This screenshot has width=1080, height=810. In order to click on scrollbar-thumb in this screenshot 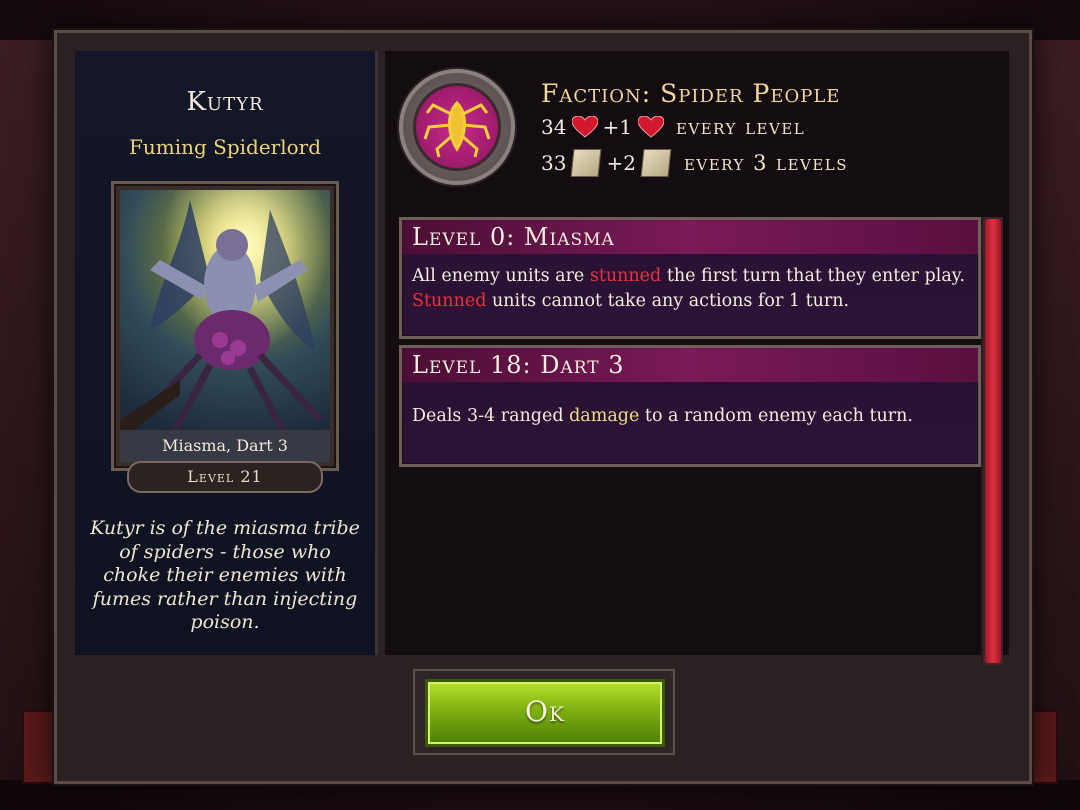, I will do `click(993, 441)`.